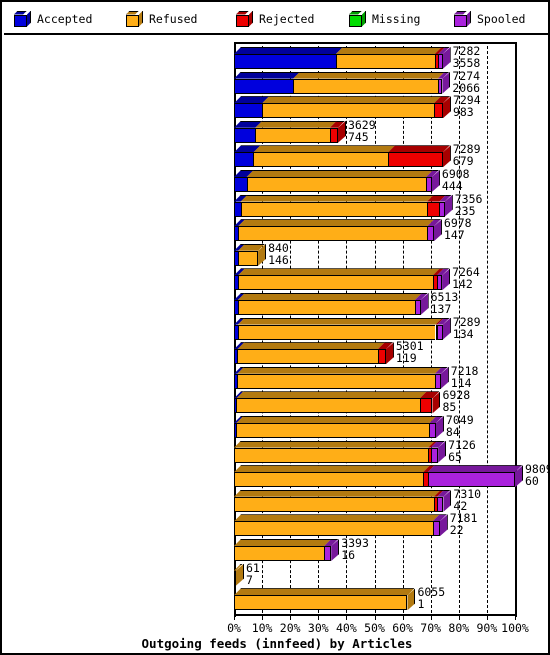  What do you see at coordinates (459, 426) in the screenshot?
I see `bar-value-label: 7049 84` at bounding box center [459, 426].